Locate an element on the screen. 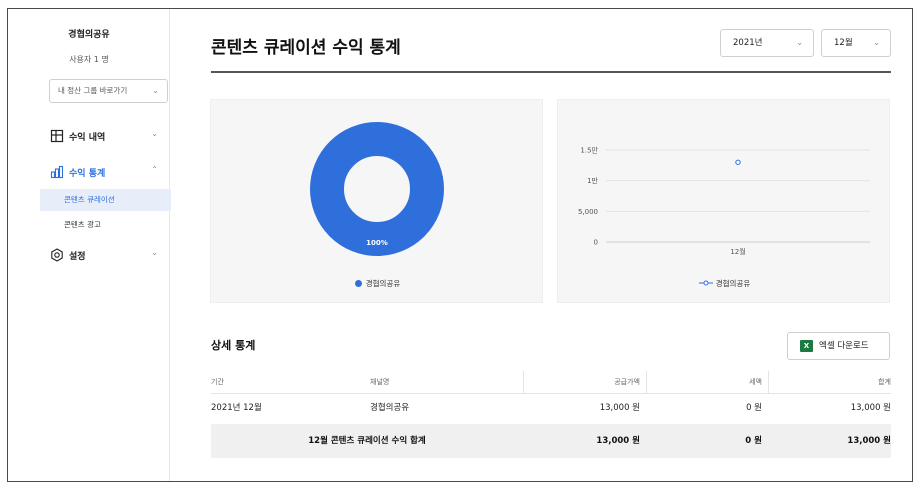  legend-dot-icon is located at coordinates (358, 283).